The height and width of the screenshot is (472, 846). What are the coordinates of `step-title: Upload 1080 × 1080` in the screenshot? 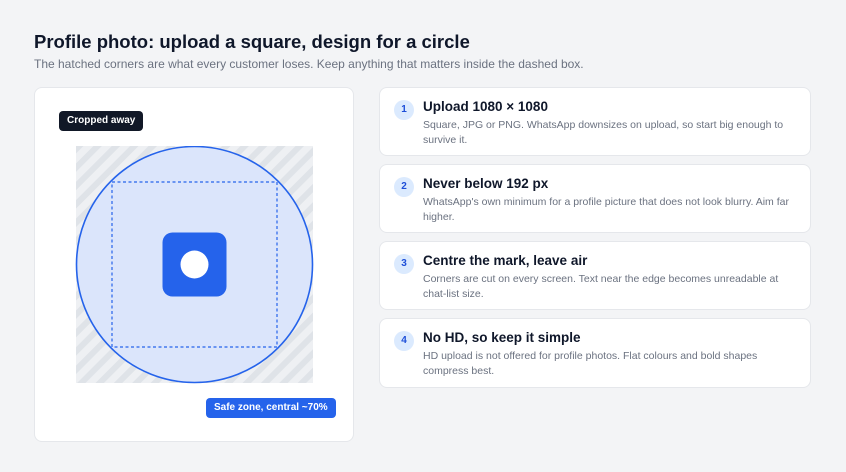 It's located at (485, 106).